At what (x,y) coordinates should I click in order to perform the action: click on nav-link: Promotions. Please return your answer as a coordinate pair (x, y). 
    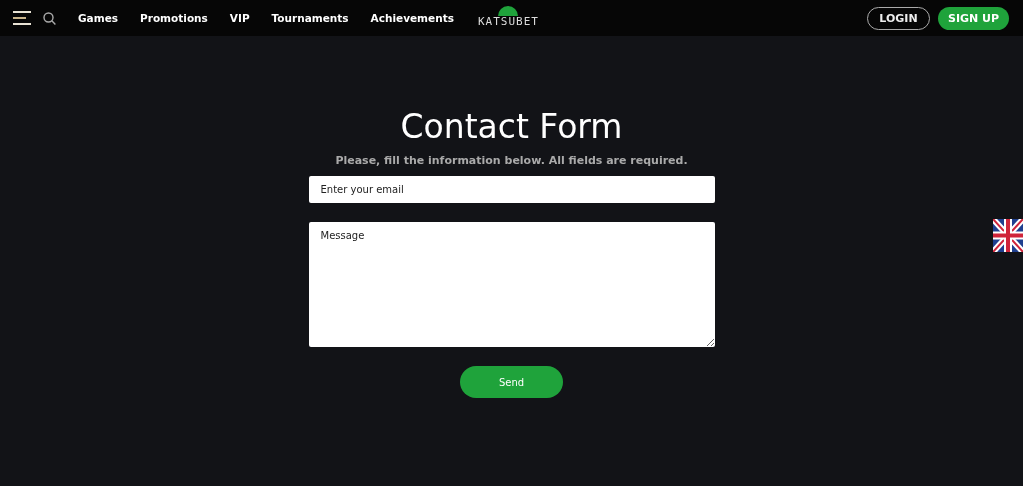
    Looking at the image, I should click on (174, 18).